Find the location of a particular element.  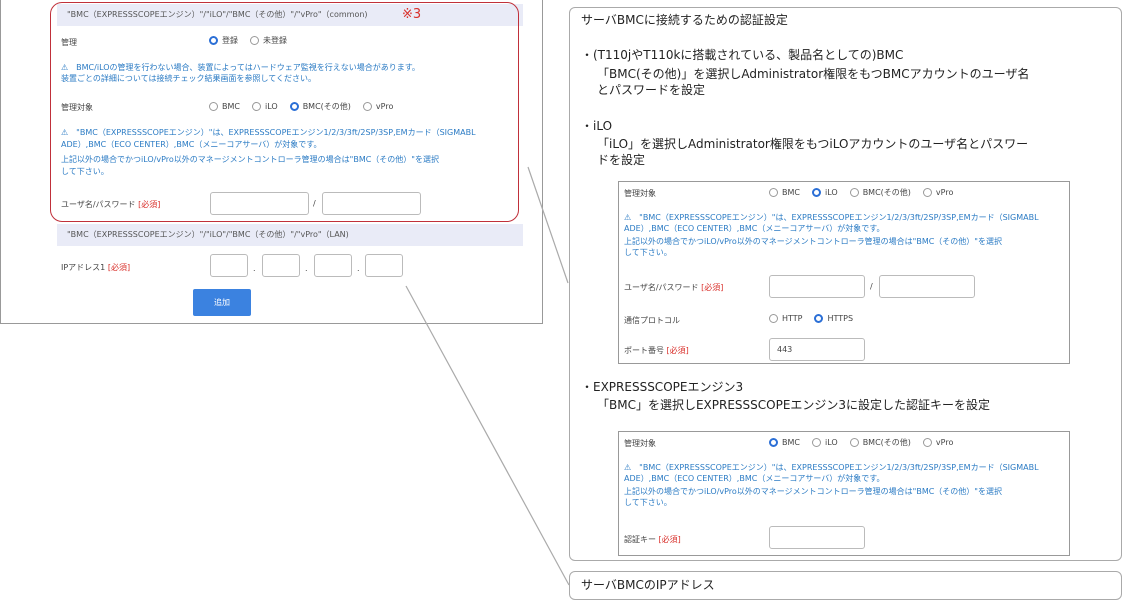

exp-target-bmc-other-radio: BMC(その他) is located at coordinates (880, 442).